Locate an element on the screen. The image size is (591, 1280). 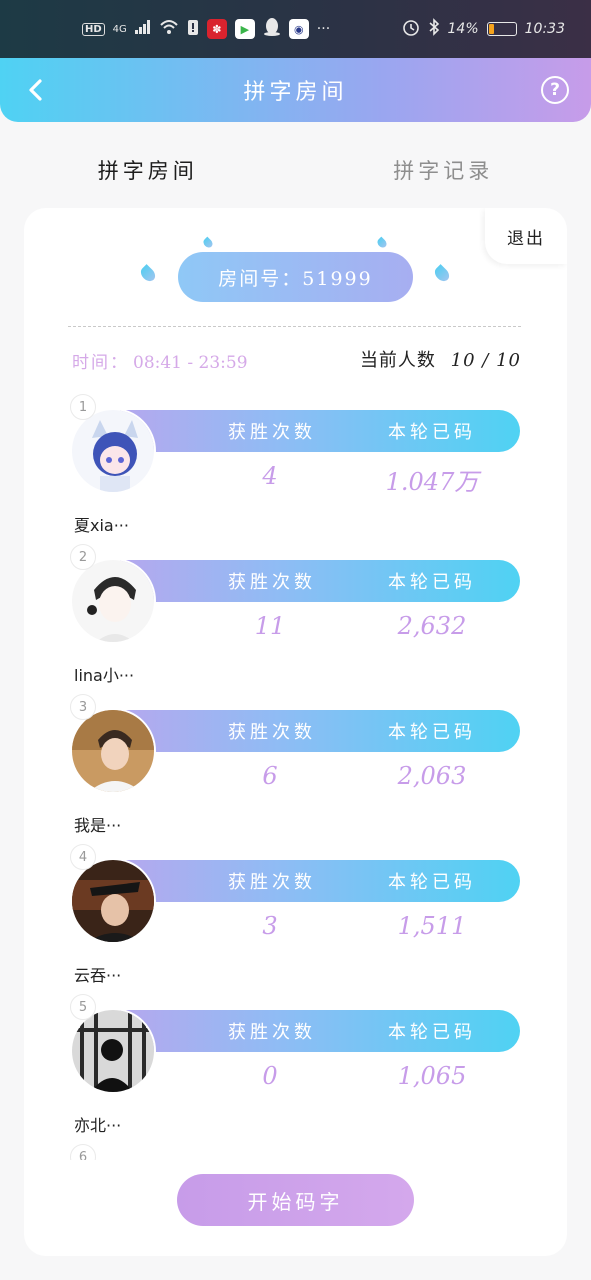
help-icon: ? is located at coordinates (555, 90).